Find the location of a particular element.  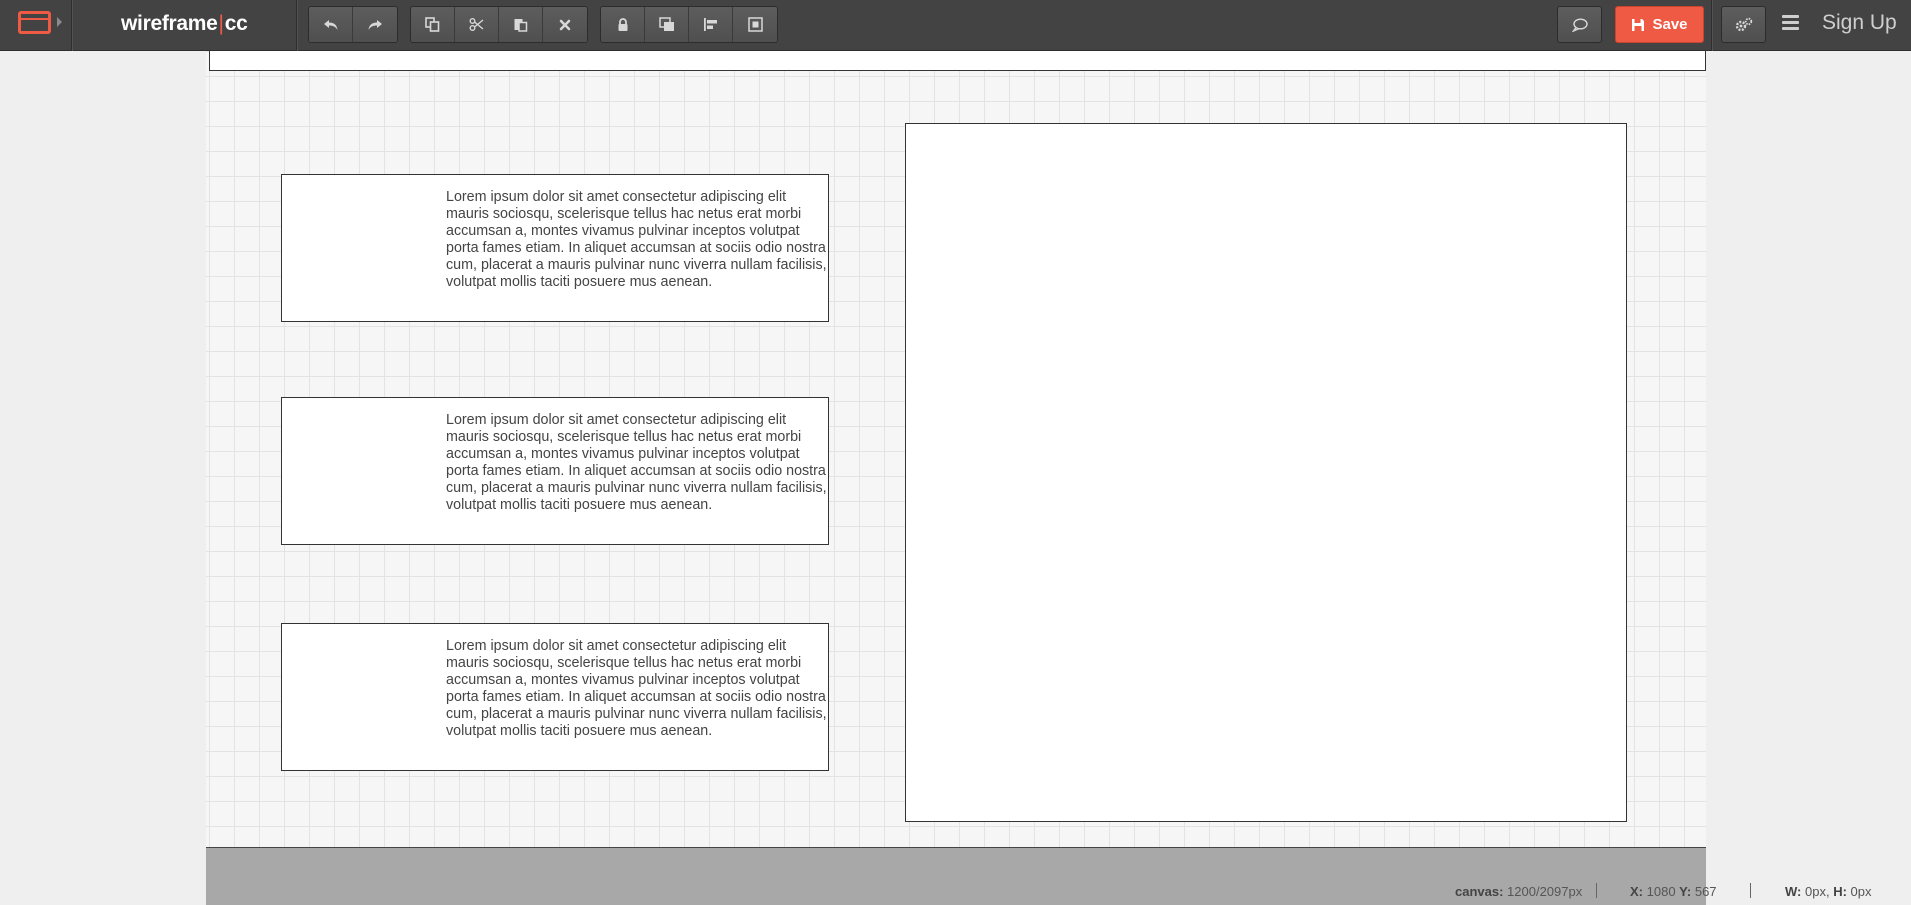

send-to-back-button is located at coordinates (755, 24).